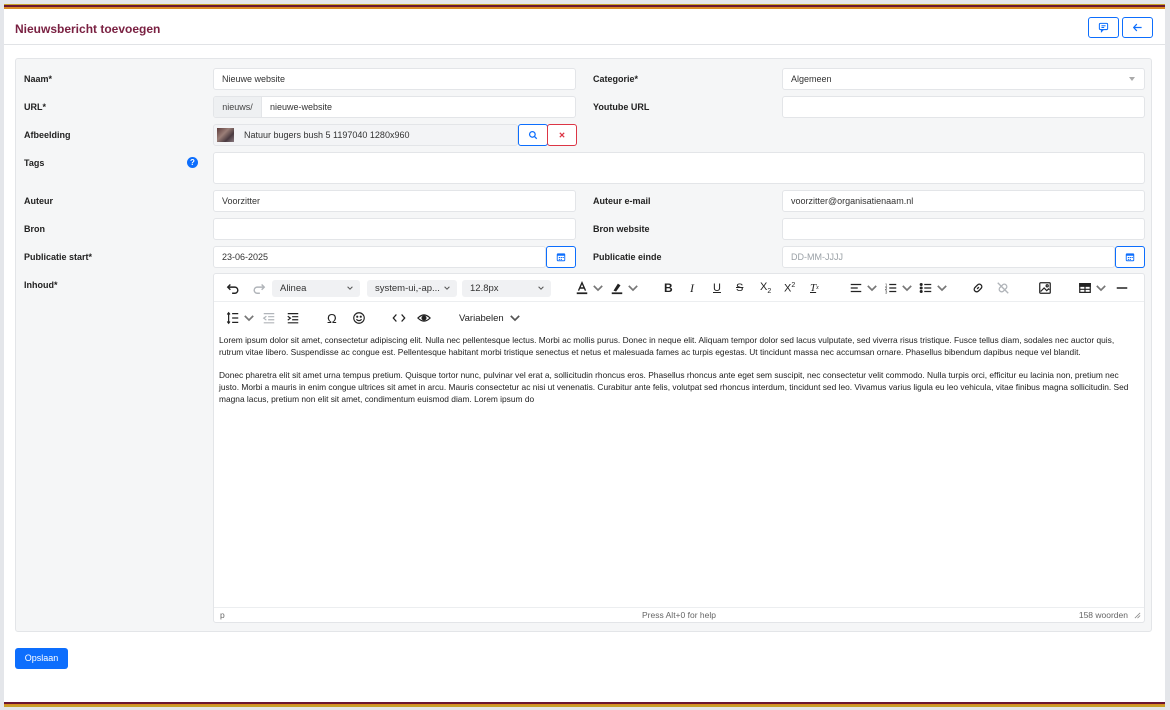 The image size is (1170, 710). I want to click on code-icon, so click(399, 318).